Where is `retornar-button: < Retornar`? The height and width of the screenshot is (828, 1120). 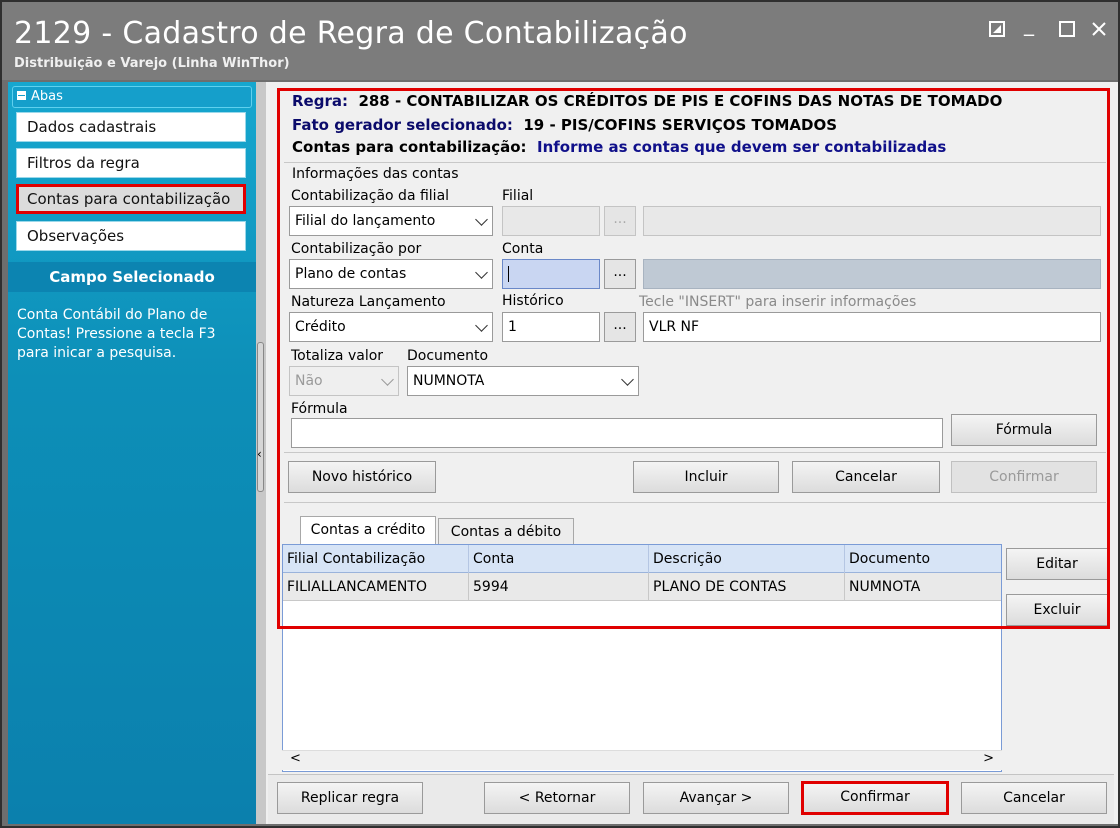
retornar-button: < Retornar is located at coordinates (557, 798).